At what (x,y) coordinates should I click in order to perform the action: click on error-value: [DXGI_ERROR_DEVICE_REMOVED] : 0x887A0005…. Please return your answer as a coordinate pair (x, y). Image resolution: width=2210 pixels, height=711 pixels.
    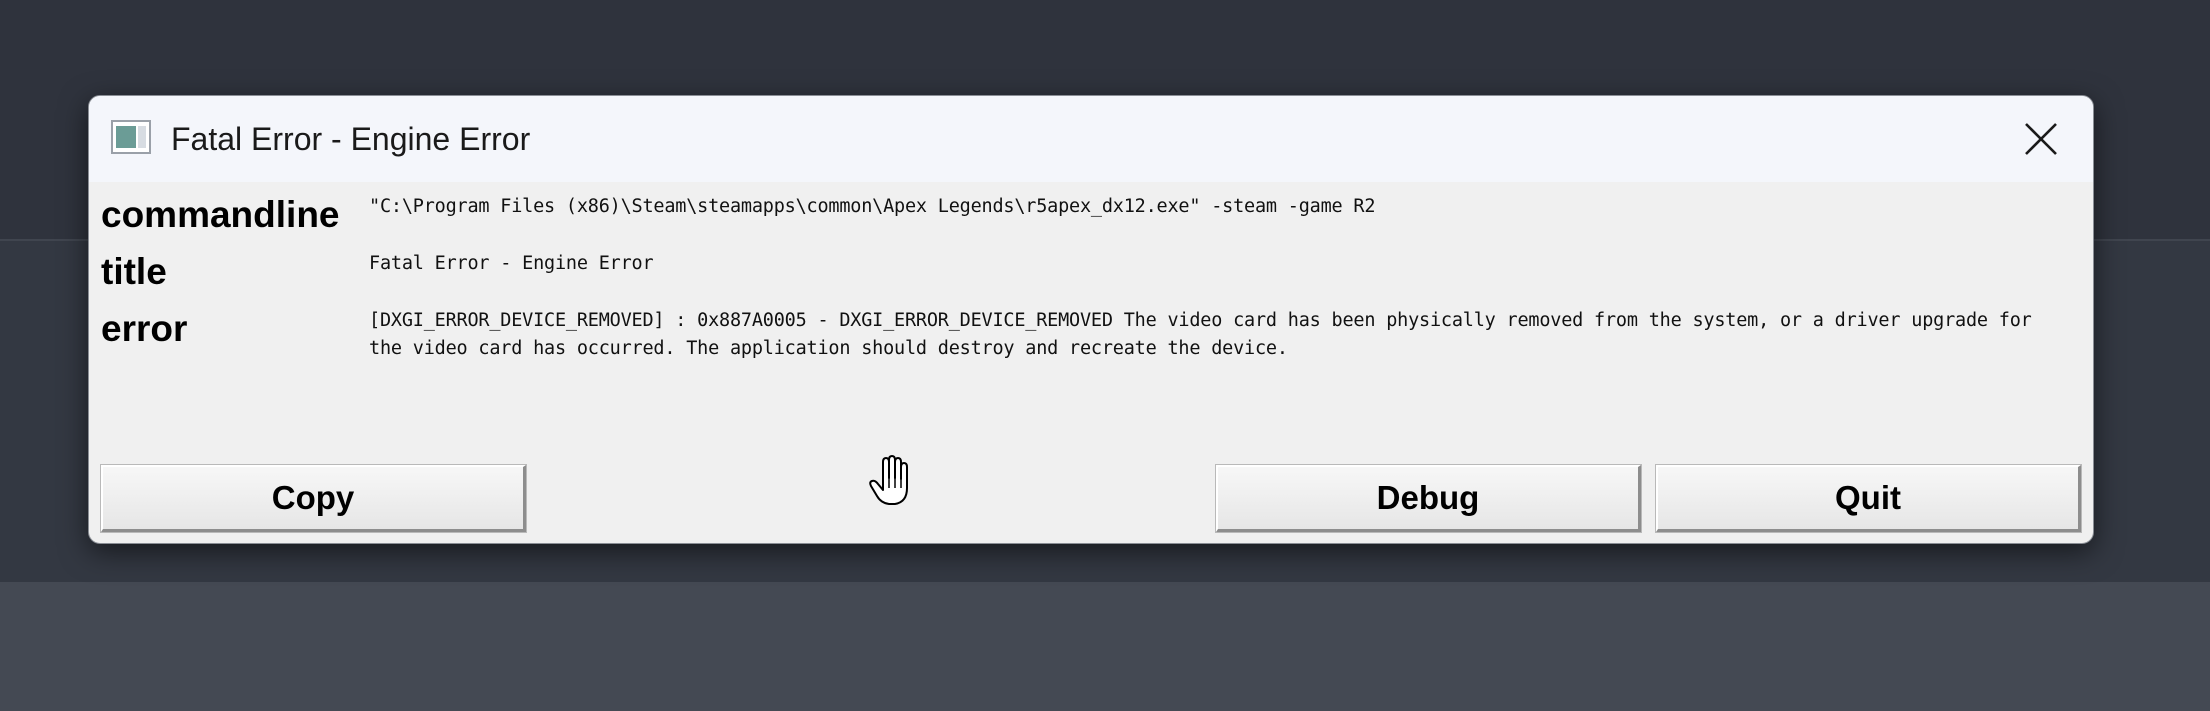
    Looking at the image, I should click on (1200, 334).